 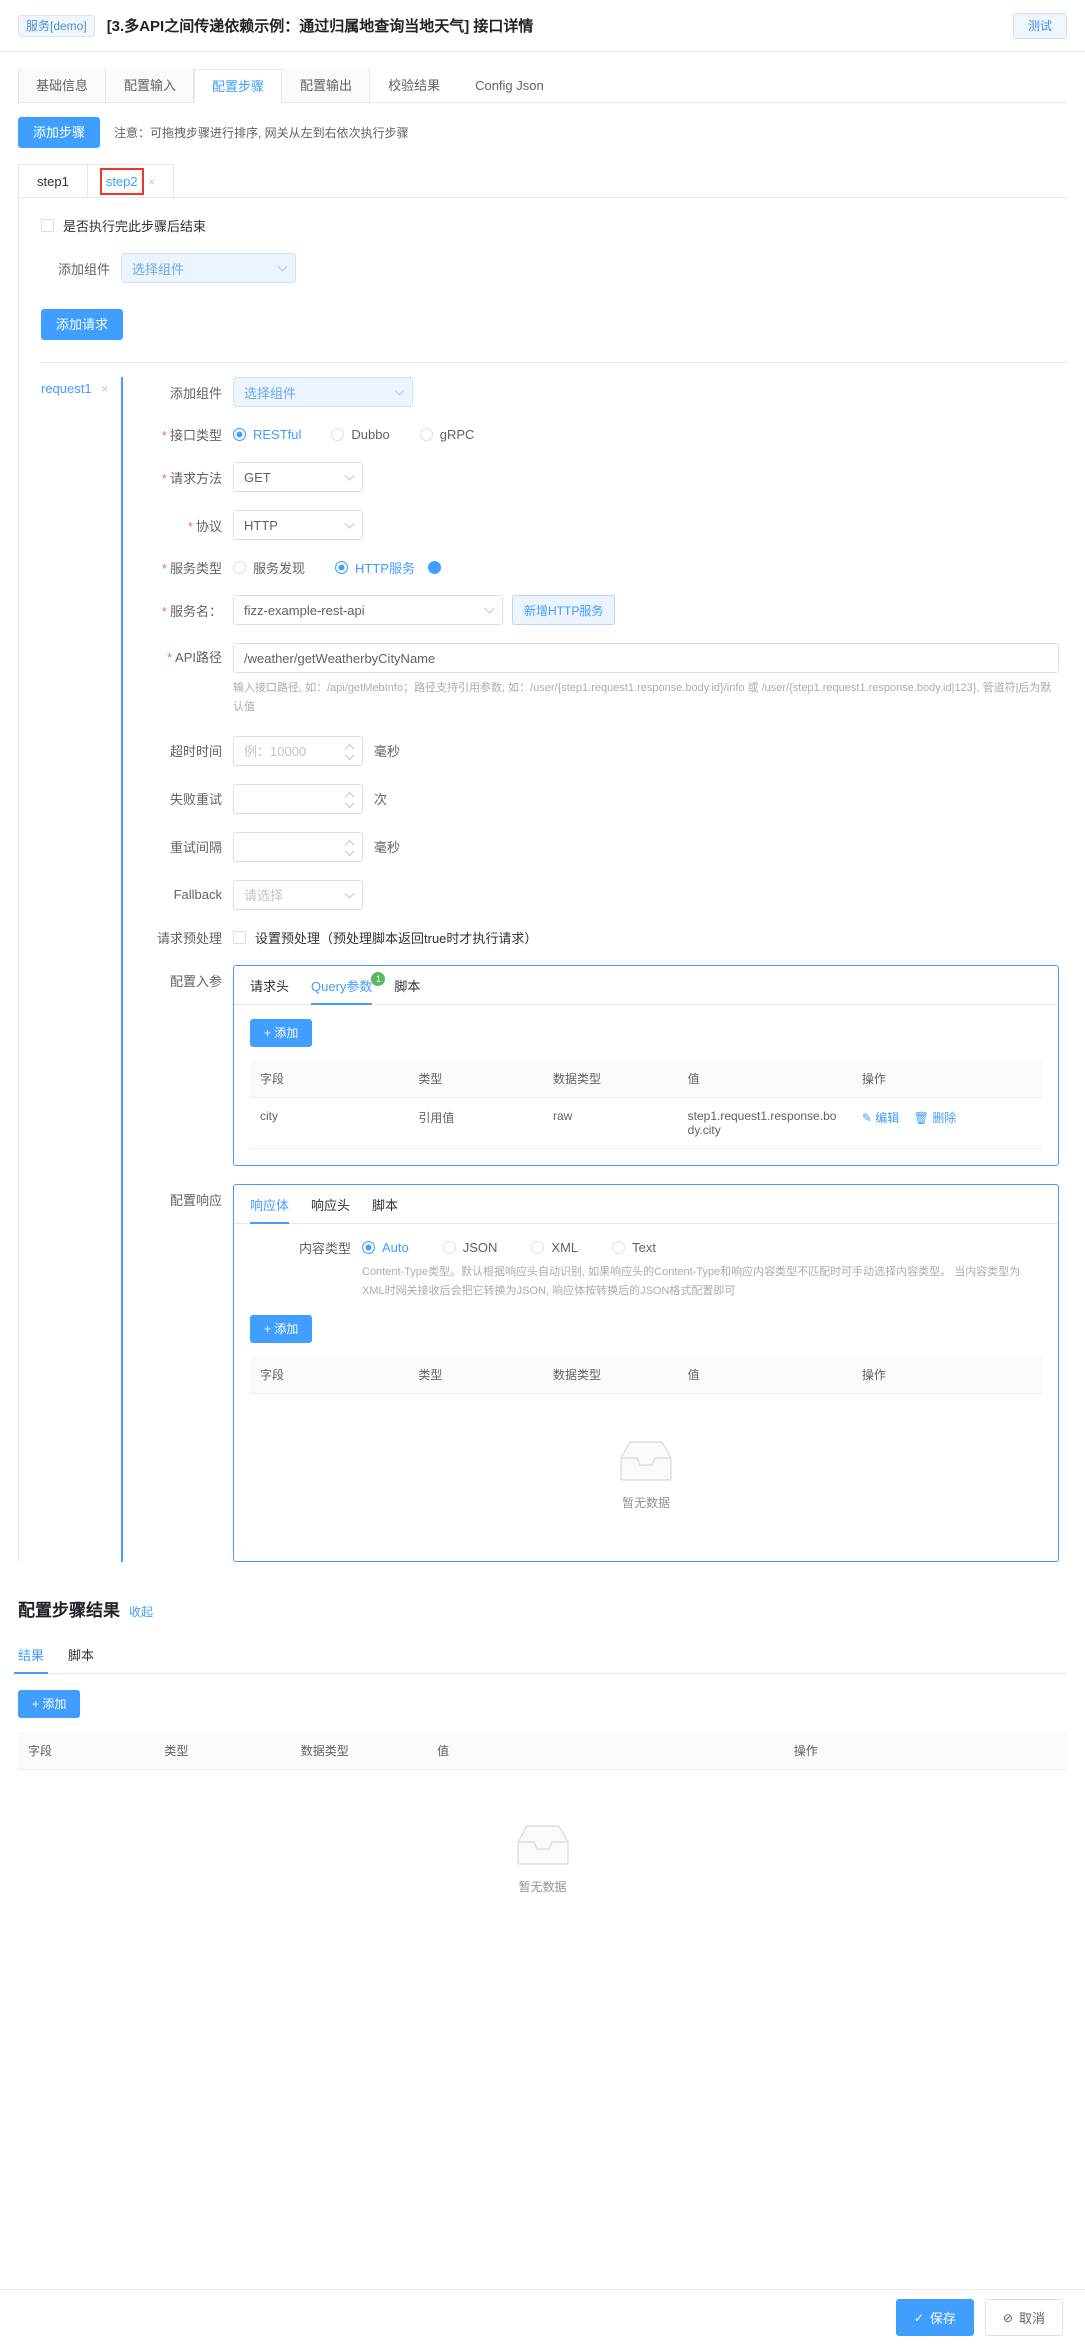 I want to click on radio-xml: XML, so click(x=554, y=1247).